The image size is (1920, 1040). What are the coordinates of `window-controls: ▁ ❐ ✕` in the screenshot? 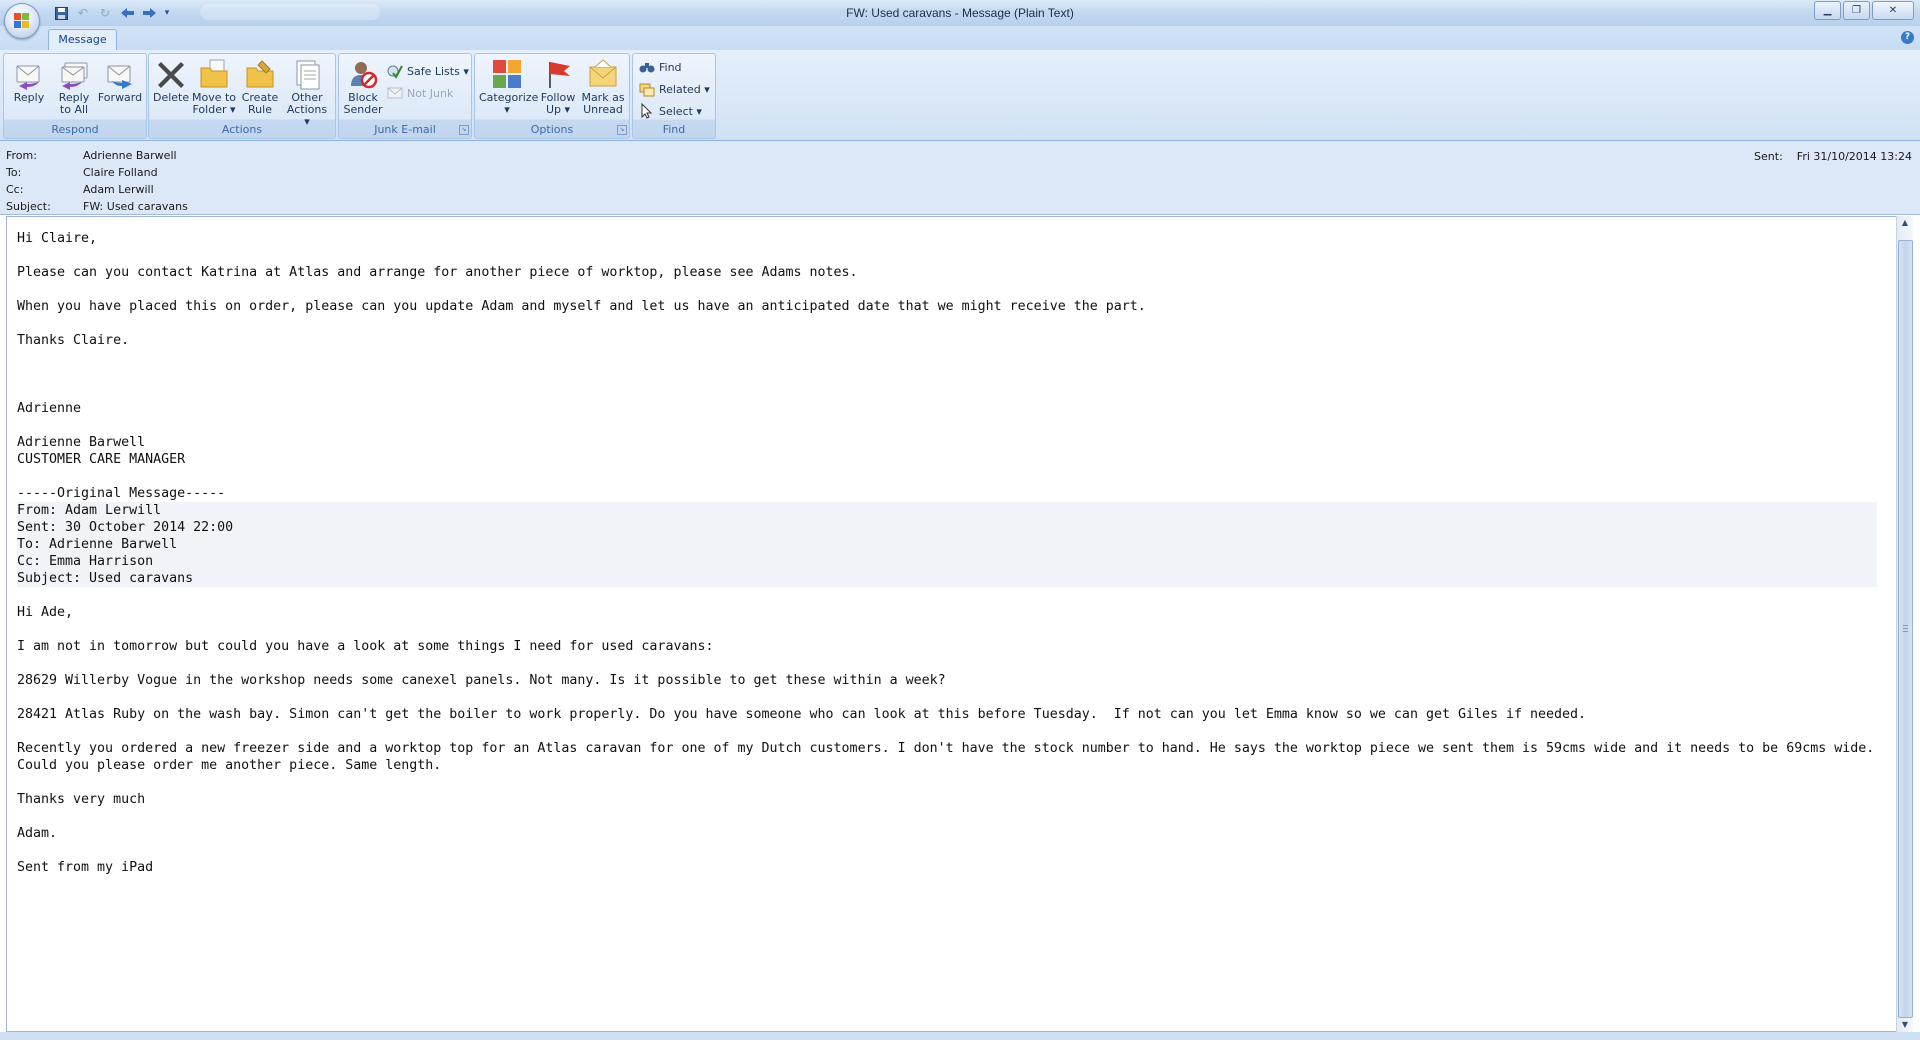 It's located at (1864, 10).